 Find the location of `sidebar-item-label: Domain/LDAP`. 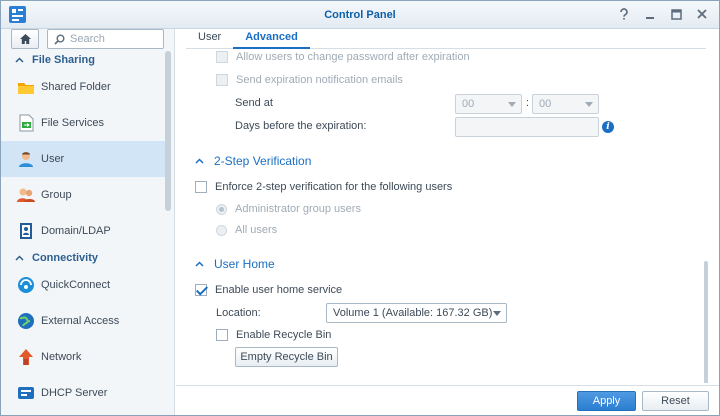

sidebar-item-label: Domain/LDAP is located at coordinates (76, 231).